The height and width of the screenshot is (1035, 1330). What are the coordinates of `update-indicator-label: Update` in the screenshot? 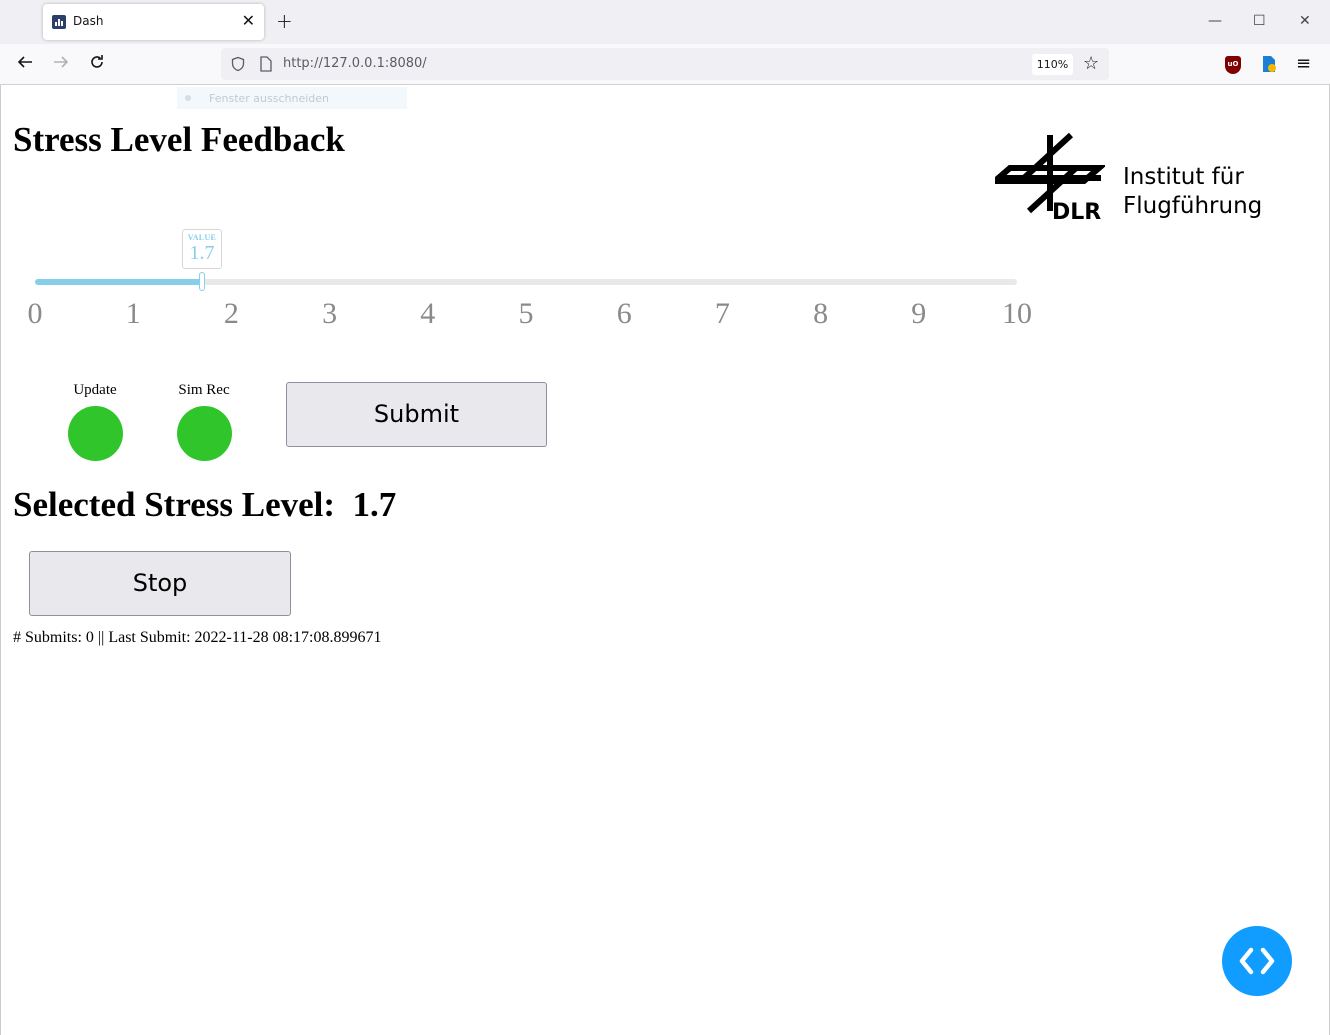 It's located at (95, 390).